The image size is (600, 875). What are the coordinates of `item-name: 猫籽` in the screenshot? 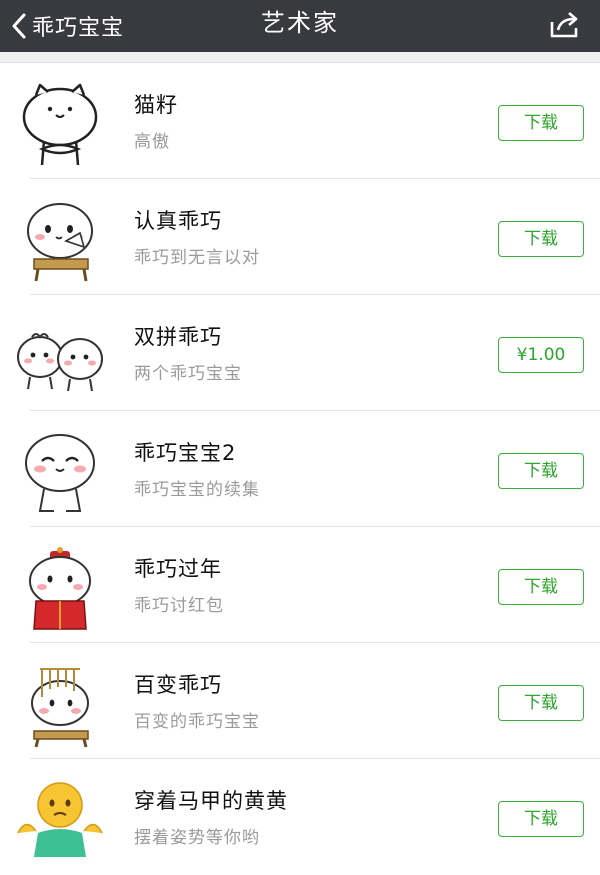 It's located at (156, 105).